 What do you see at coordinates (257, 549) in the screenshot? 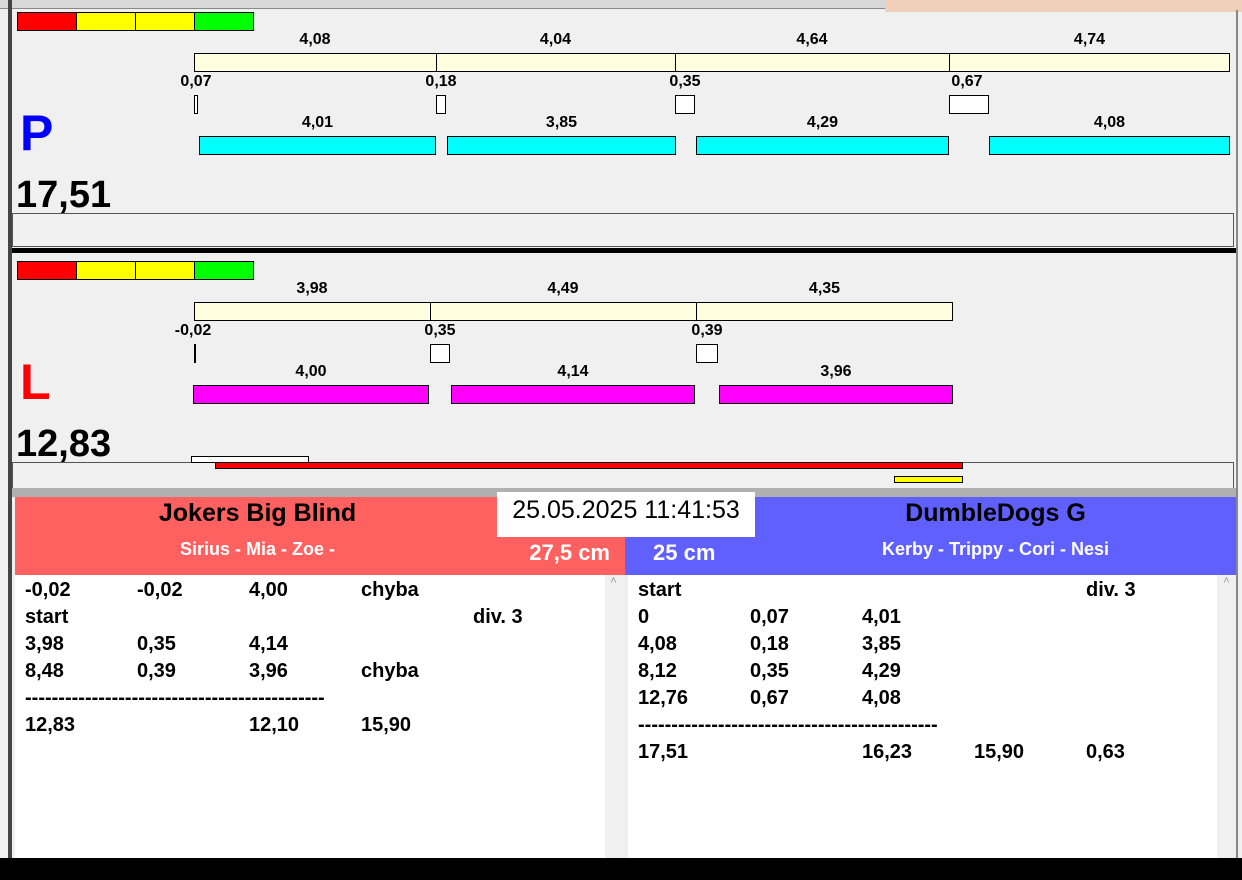
I see `left-team-dogs: Sirius - Mia - Zoe -` at bounding box center [257, 549].